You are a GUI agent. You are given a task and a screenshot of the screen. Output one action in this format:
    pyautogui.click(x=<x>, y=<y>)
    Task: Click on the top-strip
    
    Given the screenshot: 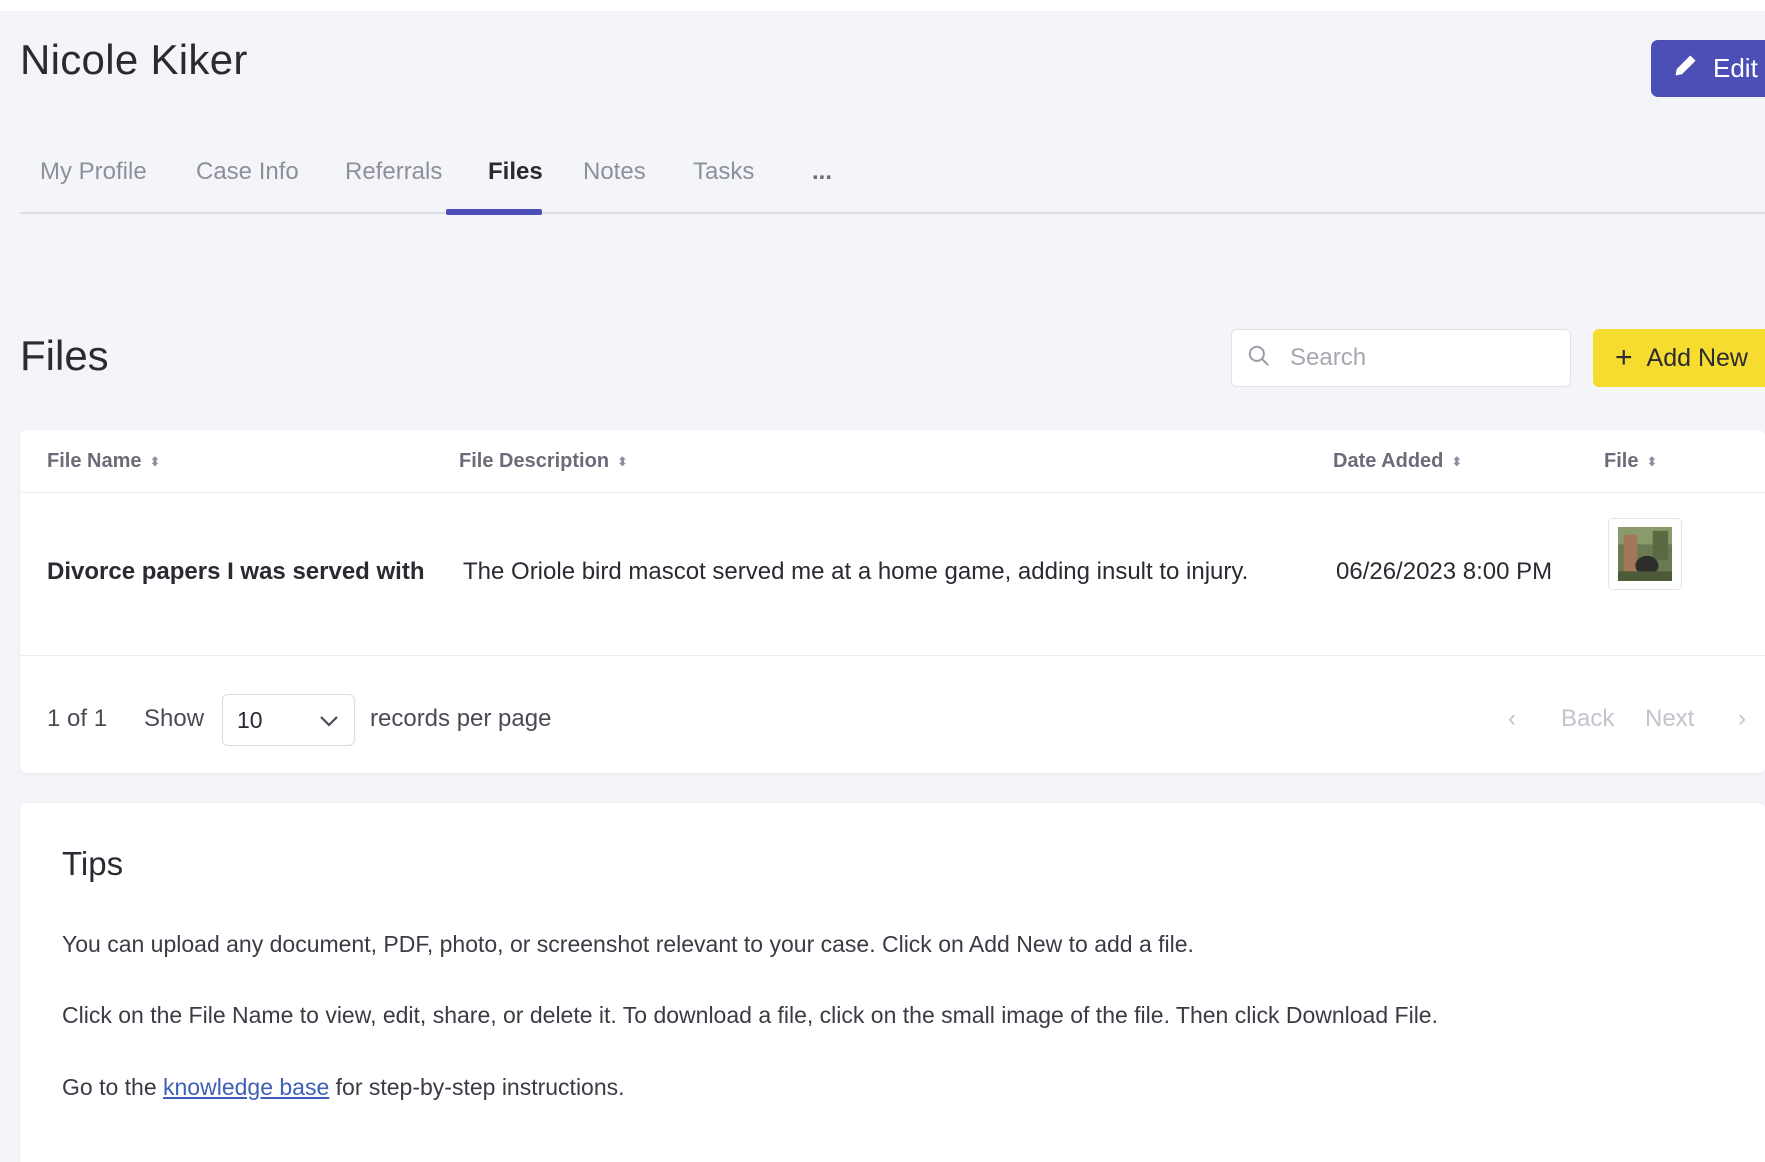 What is the action you would take?
    pyautogui.click(x=882, y=5)
    